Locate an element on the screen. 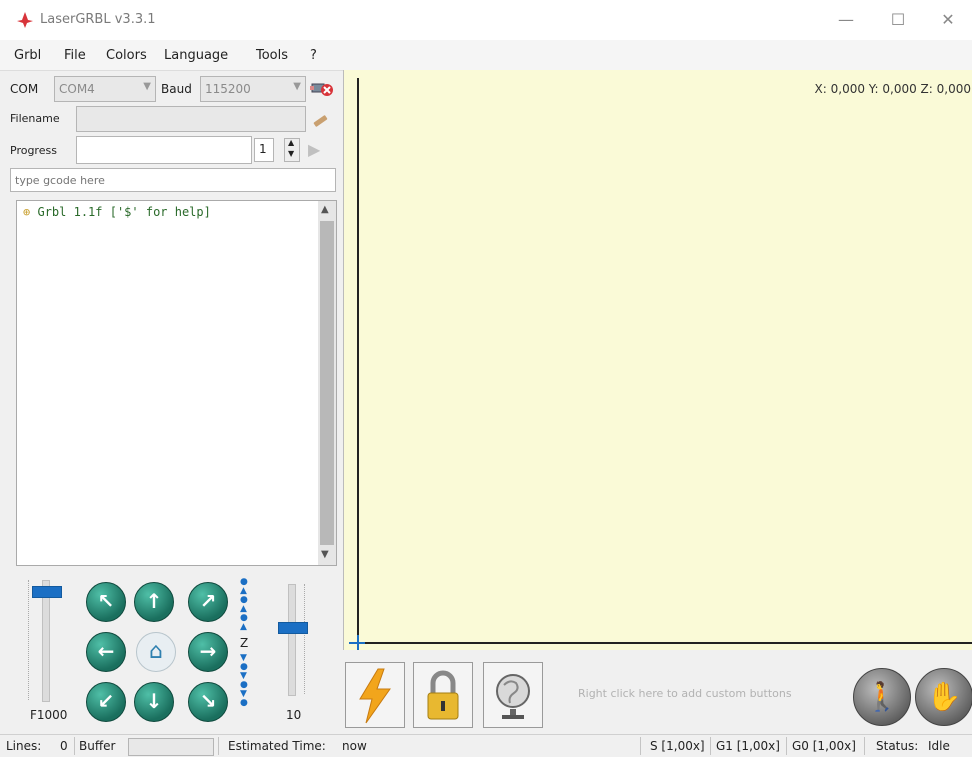  scrollbar-thumb is located at coordinates (327, 383).